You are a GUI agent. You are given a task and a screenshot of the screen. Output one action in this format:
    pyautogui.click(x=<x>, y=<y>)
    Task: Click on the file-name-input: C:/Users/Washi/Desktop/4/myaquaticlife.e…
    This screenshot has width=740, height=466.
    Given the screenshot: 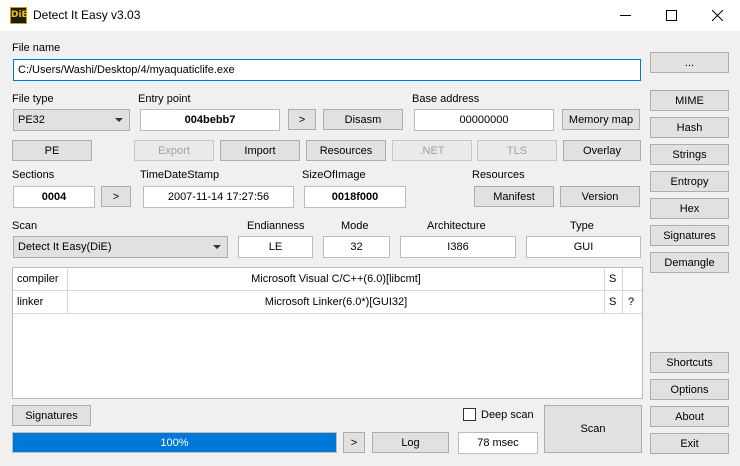 What is the action you would take?
    pyautogui.click(x=327, y=70)
    